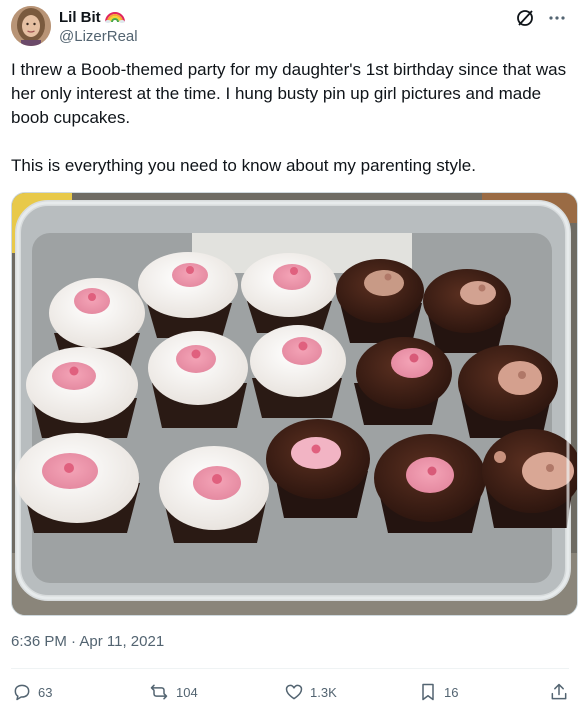  Describe the element at coordinates (114, 17) in the screenshot. I see `rainbow-icon` at that location.